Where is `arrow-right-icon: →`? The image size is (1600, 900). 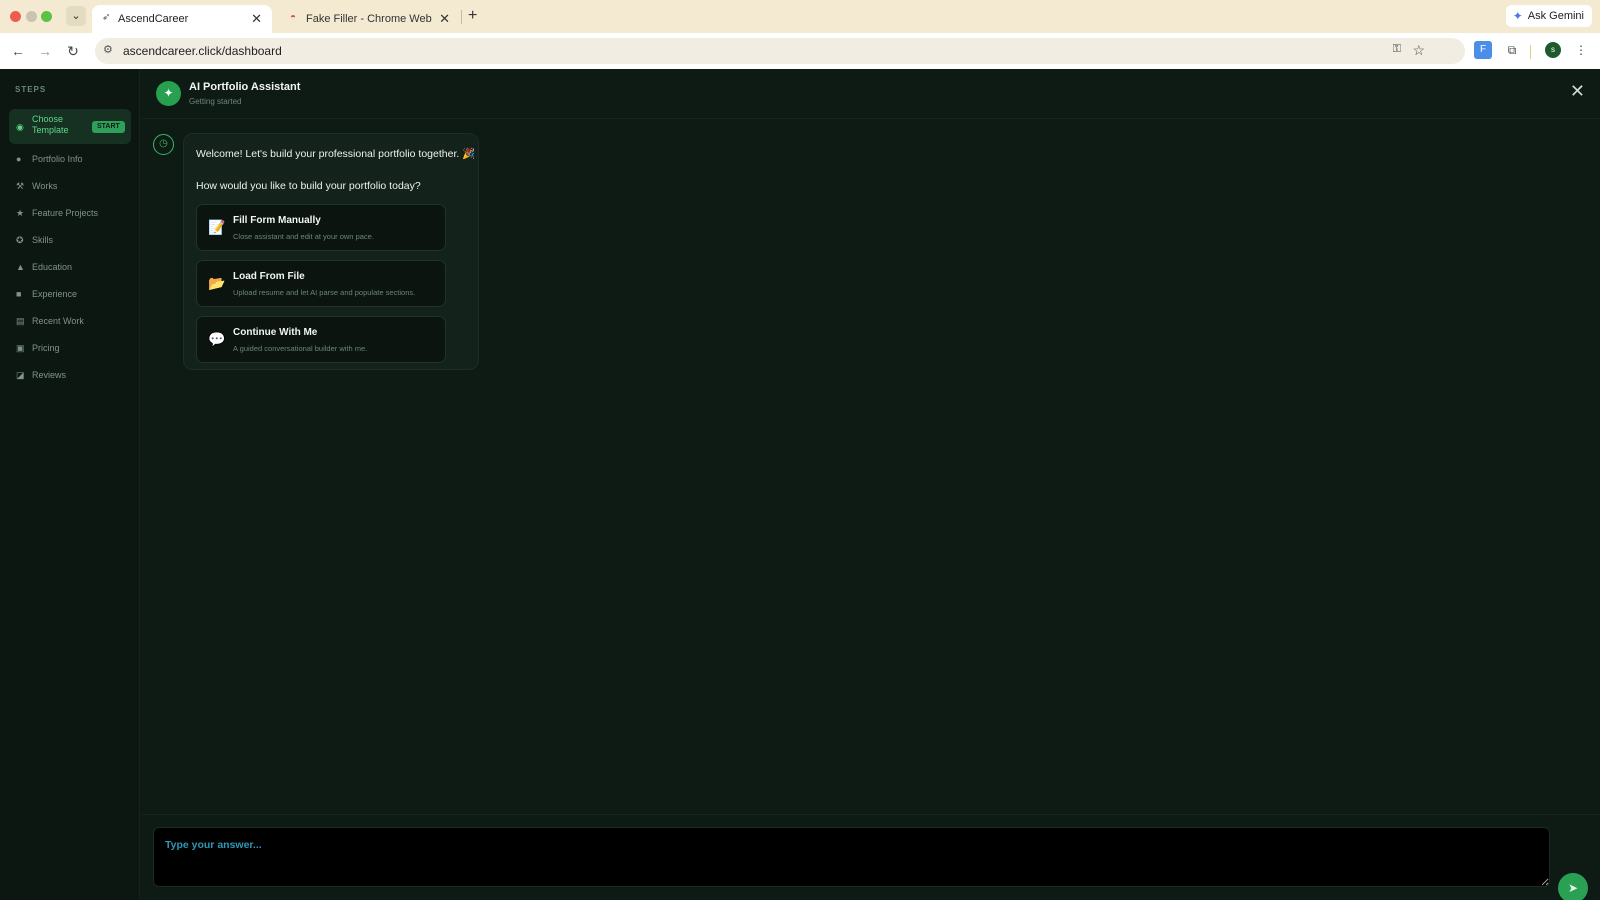
arrow-right-icon: → is located at coordinates (45, 51).